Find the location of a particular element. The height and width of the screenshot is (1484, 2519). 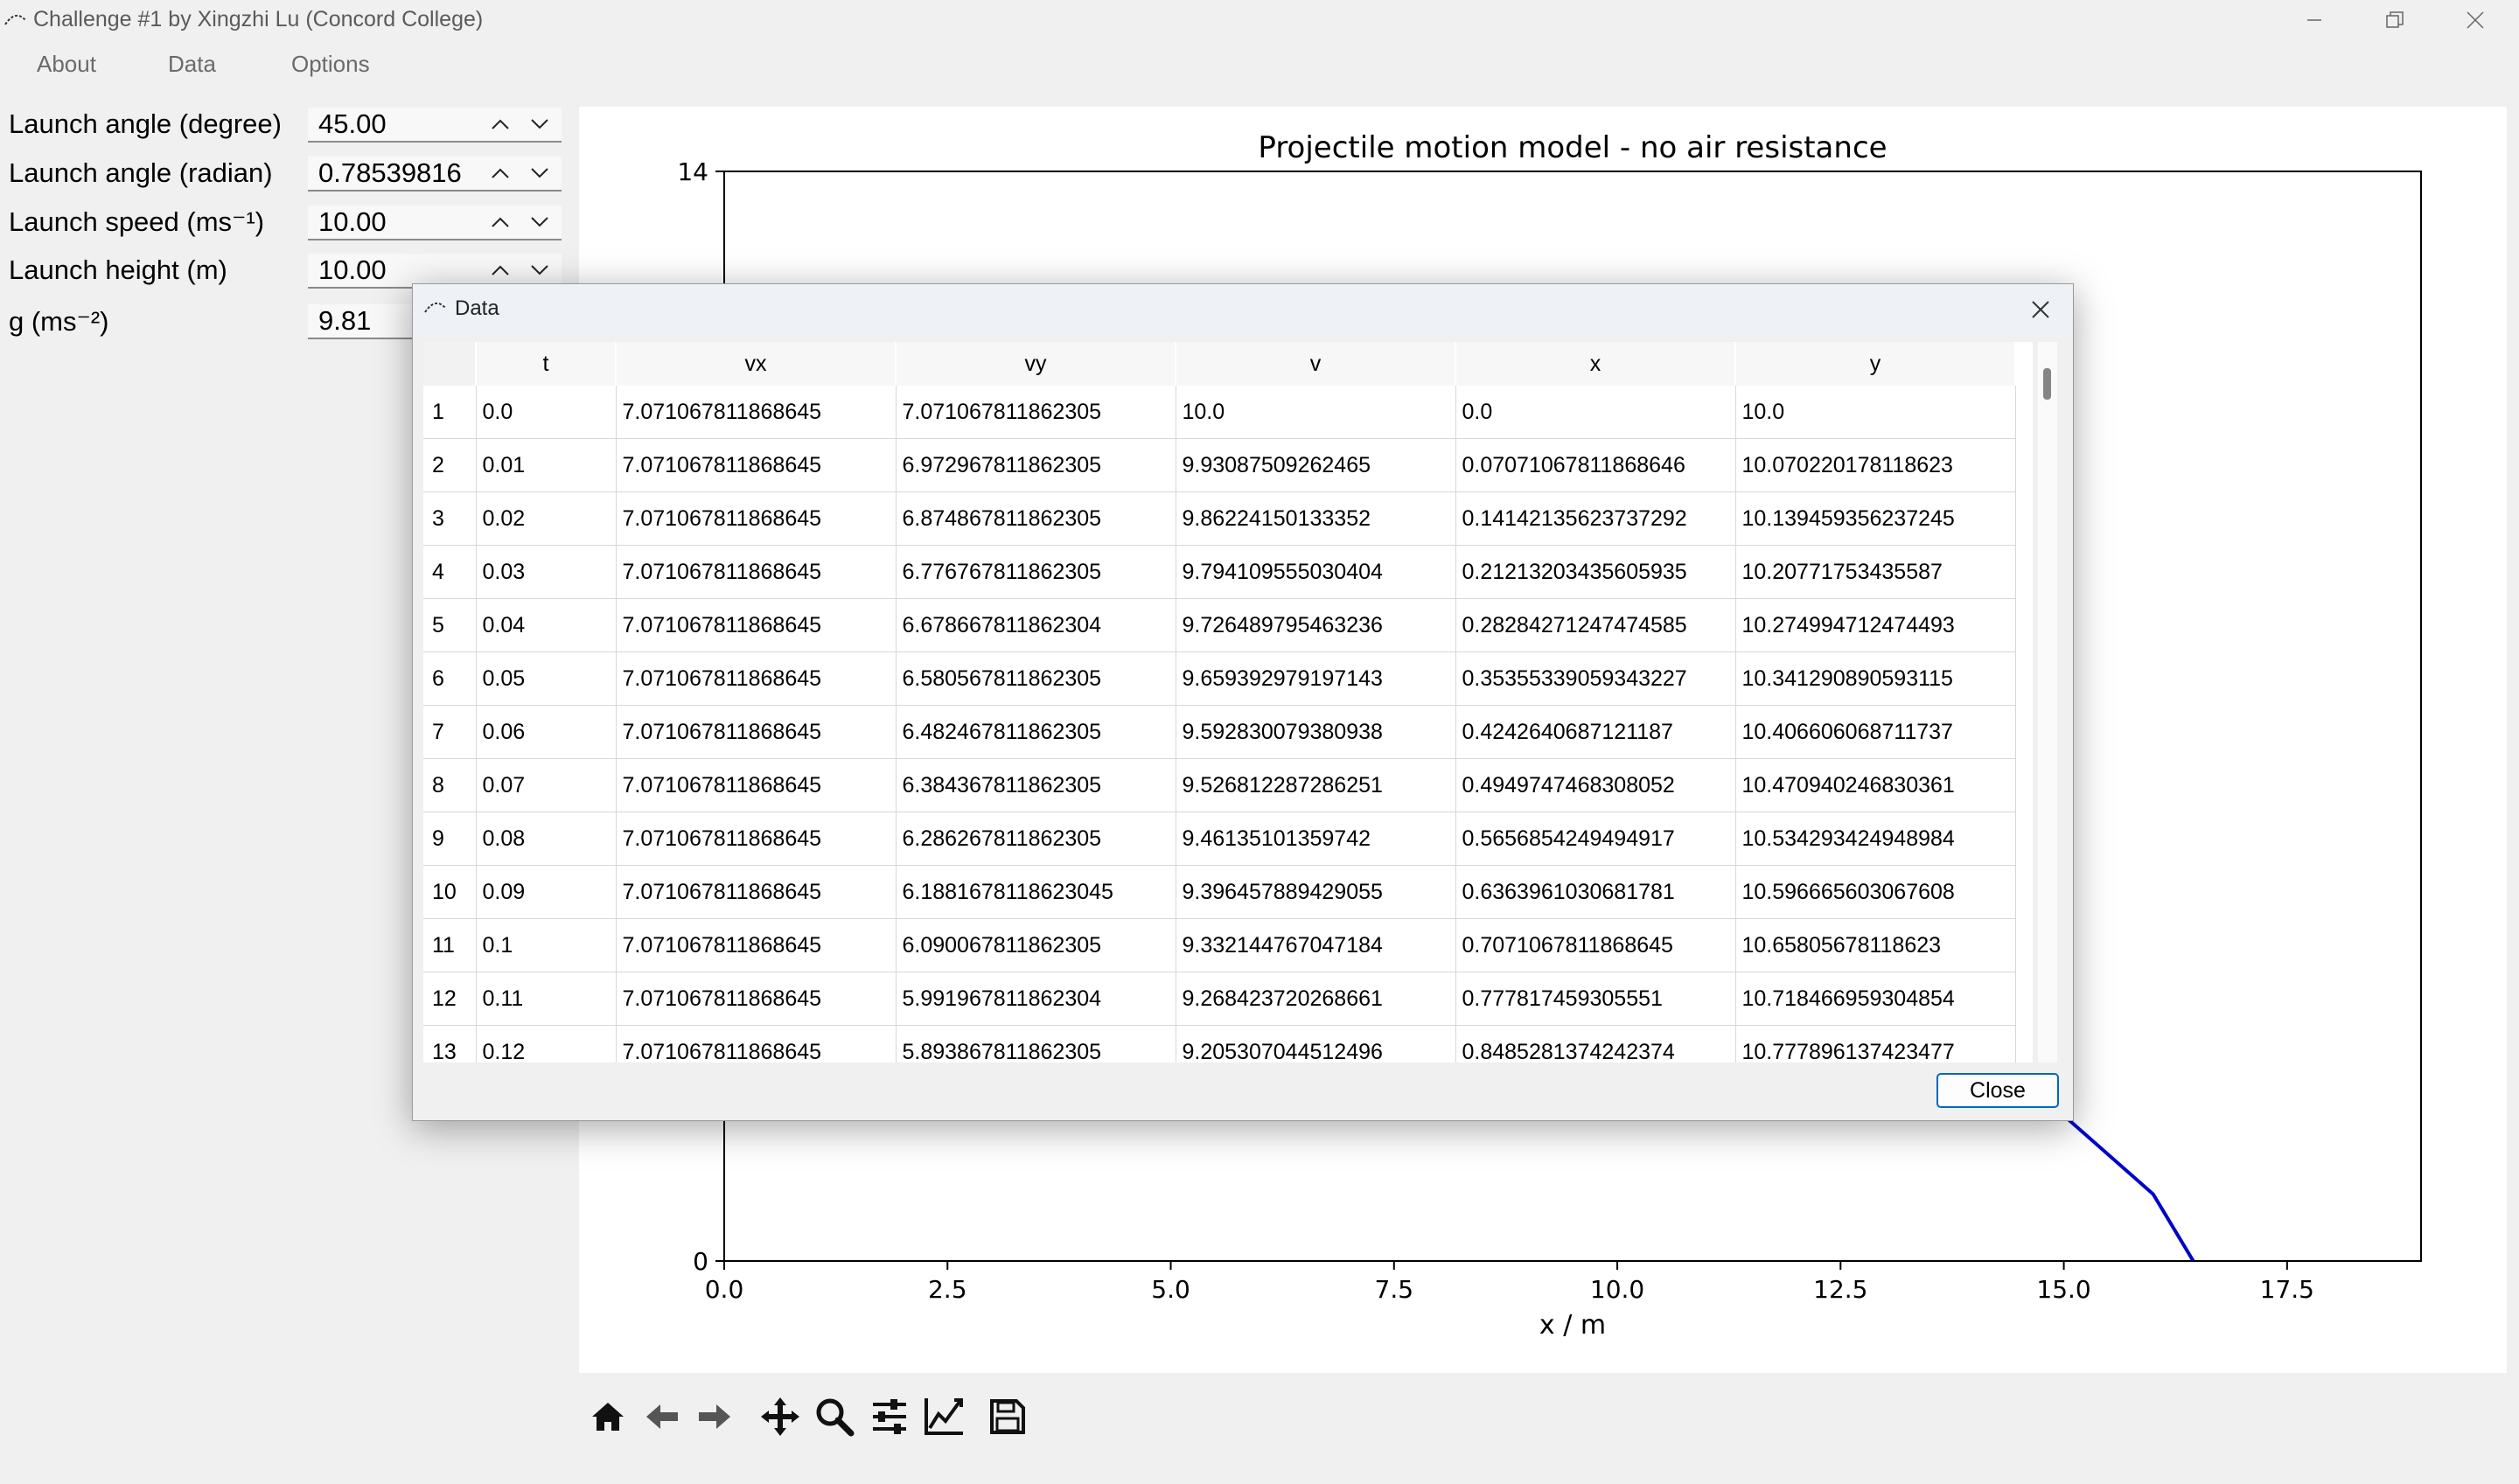

row-header: 6 is located at coordinates (450, 679).